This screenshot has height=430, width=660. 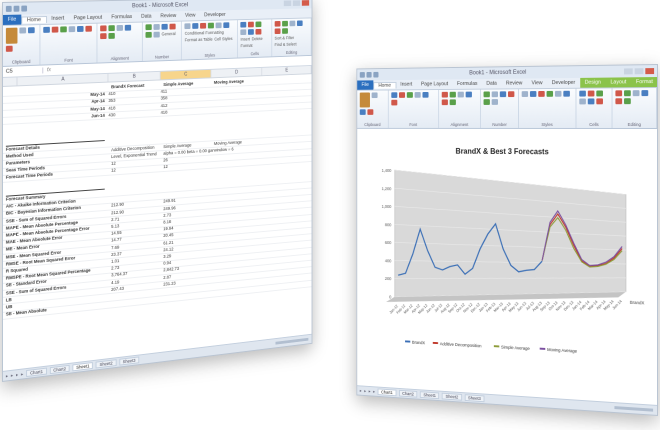 What do you see at coordinates (286, 44) in the screenshot?
I see `editing-find-select: Find & Select` at bounding box center [286, 44].